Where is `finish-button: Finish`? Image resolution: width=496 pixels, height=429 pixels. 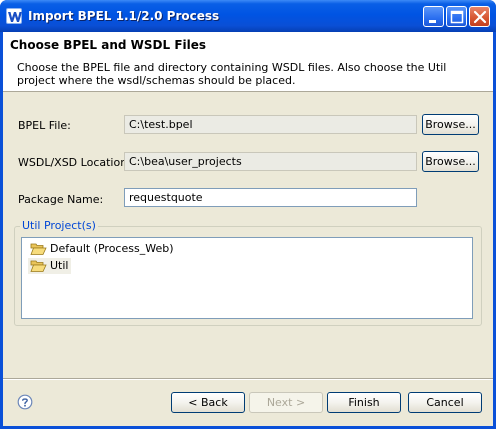
finish-button: Finish is located at coordinates (364, 402).